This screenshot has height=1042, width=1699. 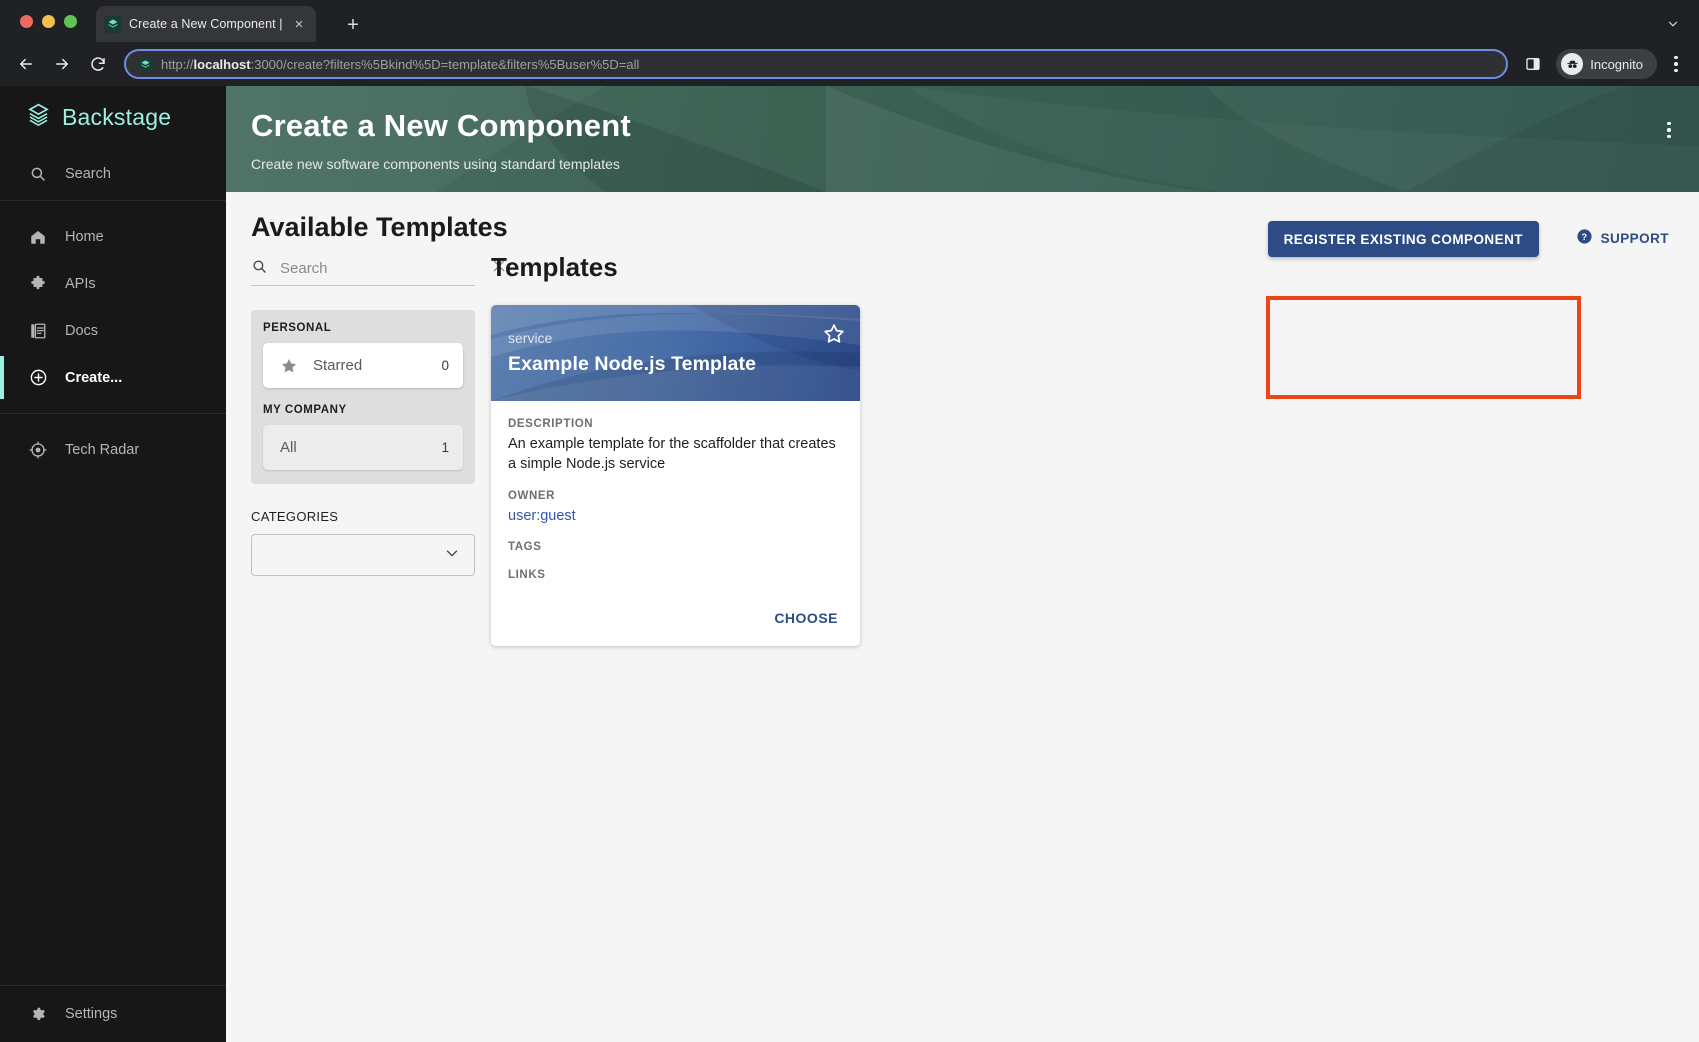 I want to click on sidebar-settings-label: Settings, so click(x=91, y=1014).